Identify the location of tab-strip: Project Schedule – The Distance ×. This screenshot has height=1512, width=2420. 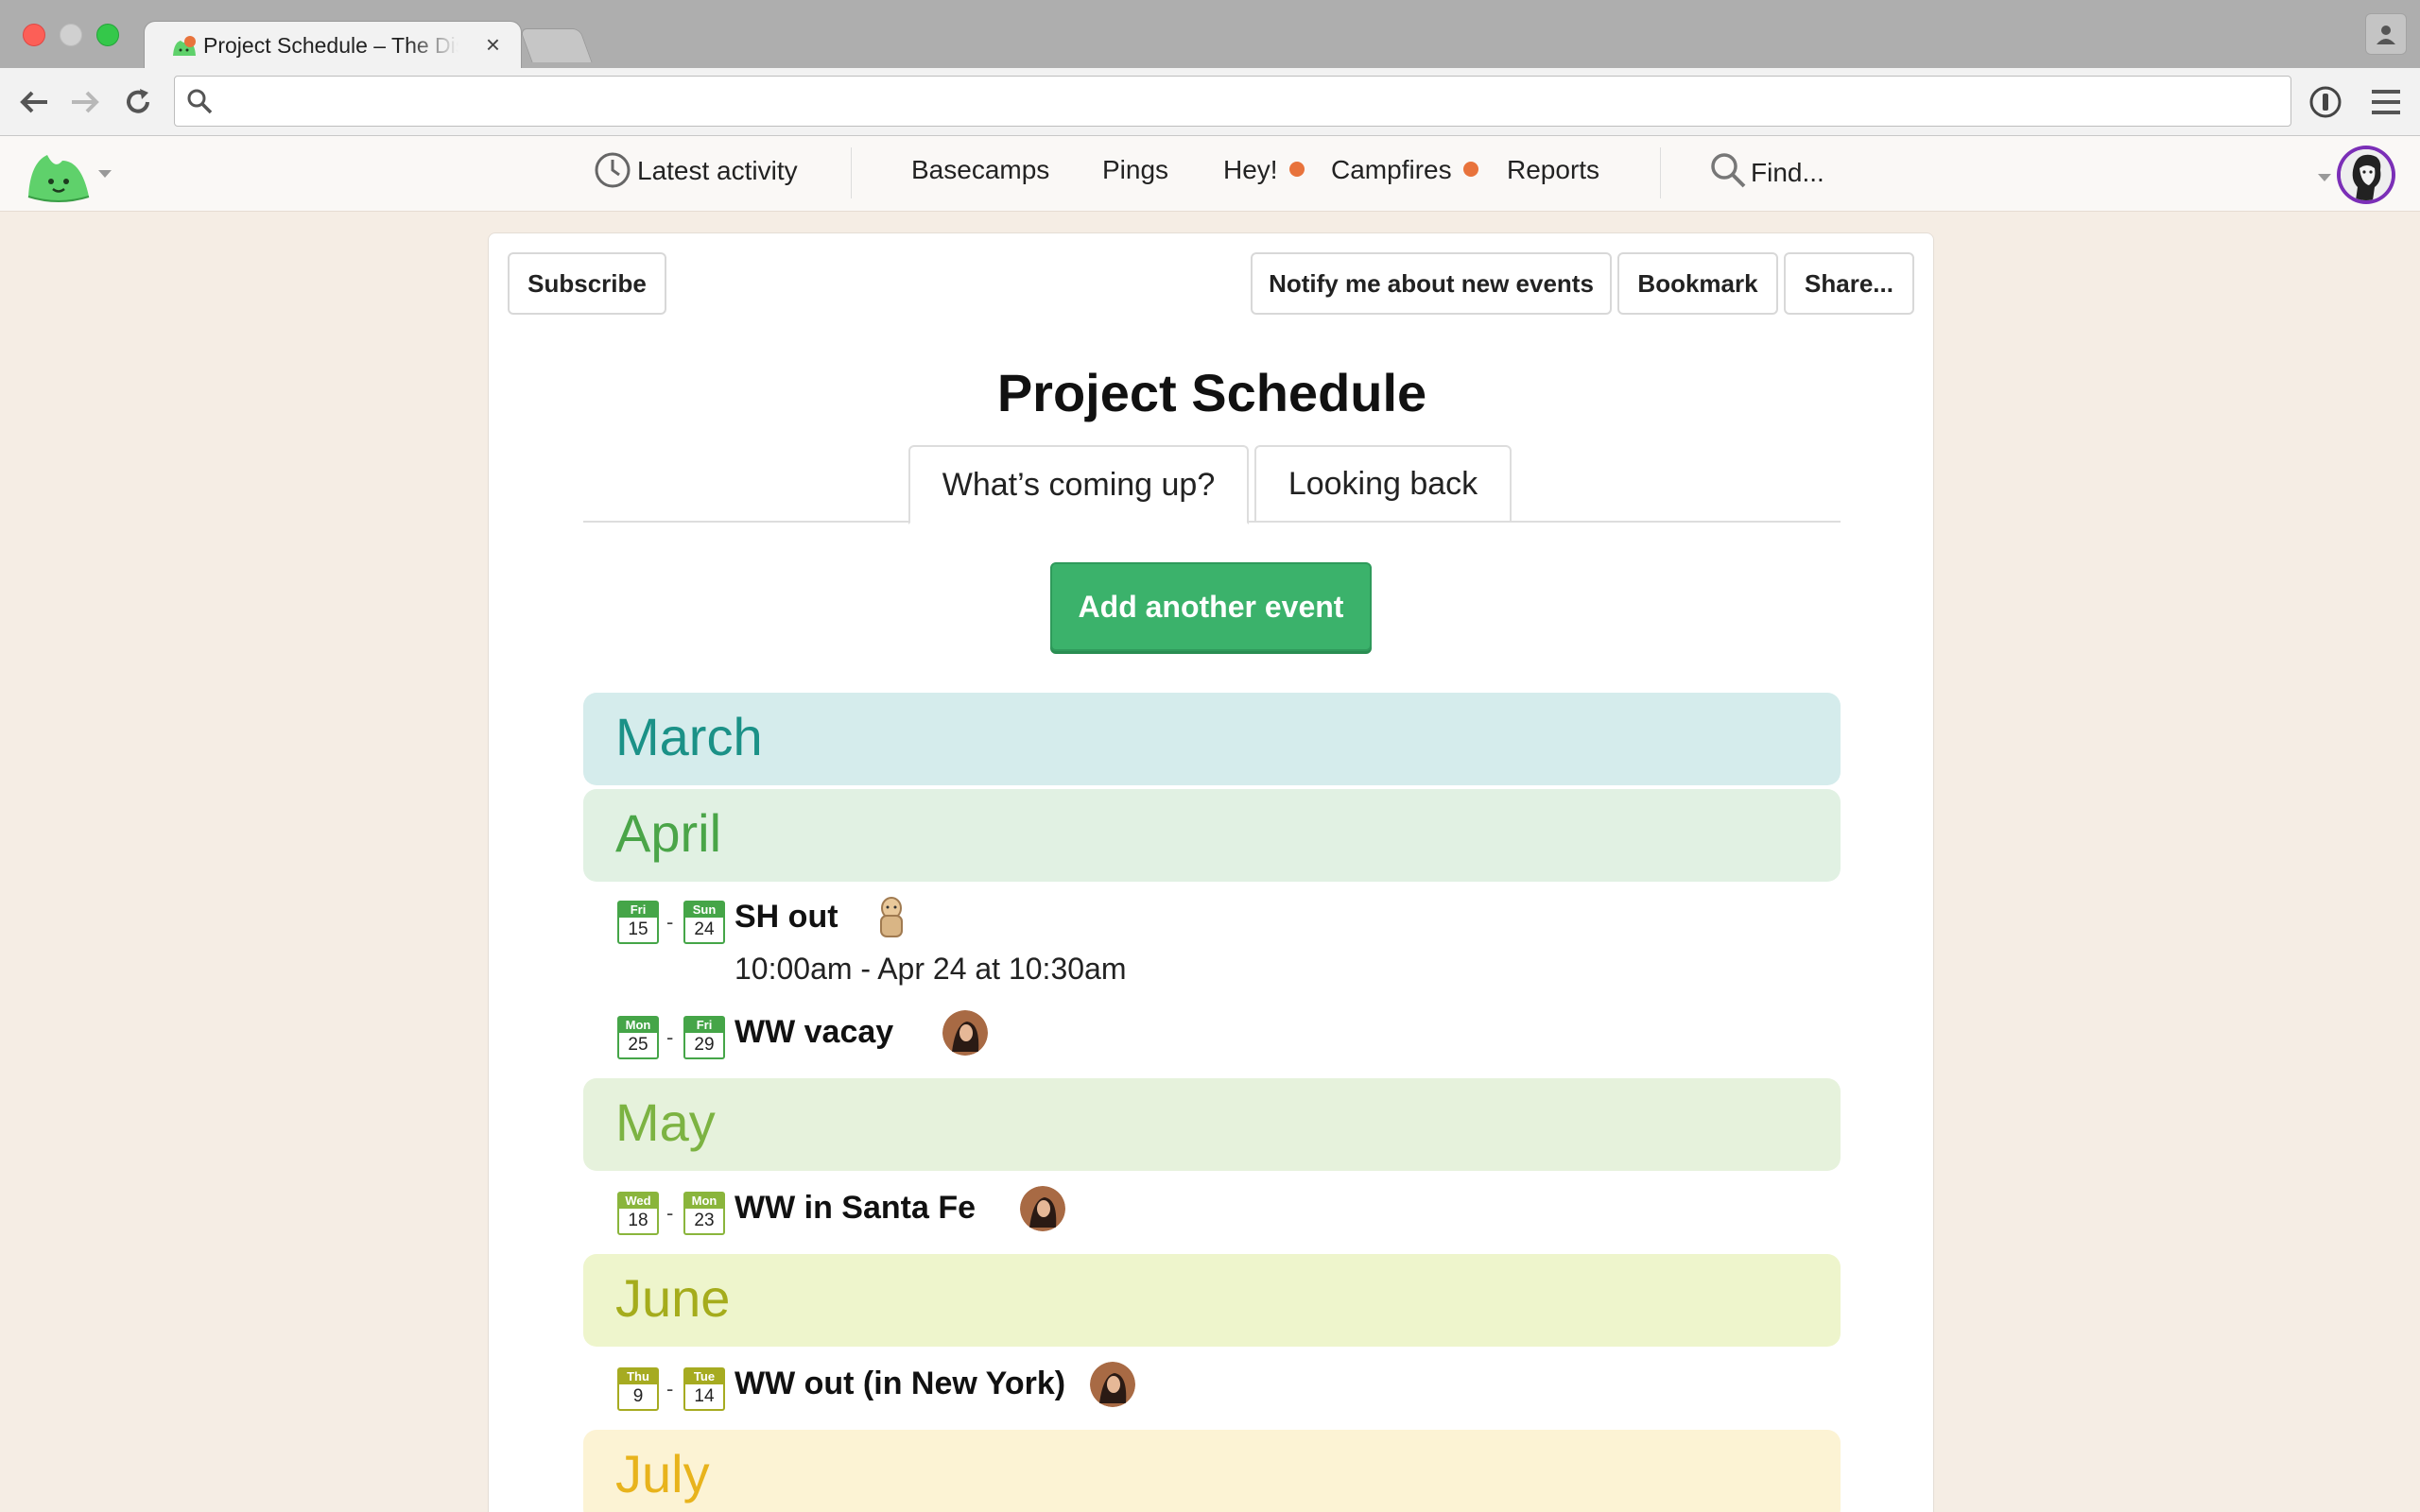
(1210, 35).